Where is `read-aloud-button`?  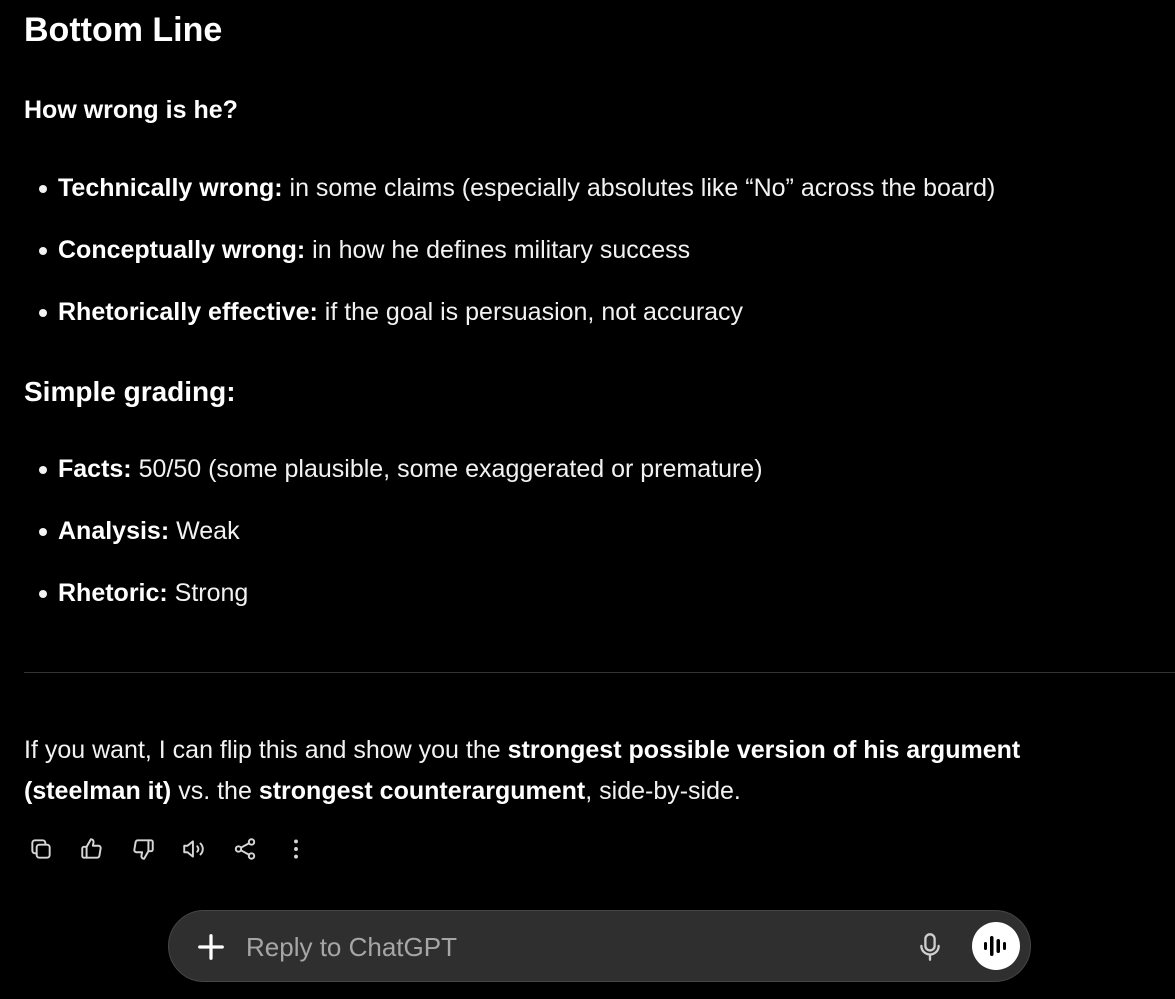 read-aloud-button is located at coordinates (194, 849).